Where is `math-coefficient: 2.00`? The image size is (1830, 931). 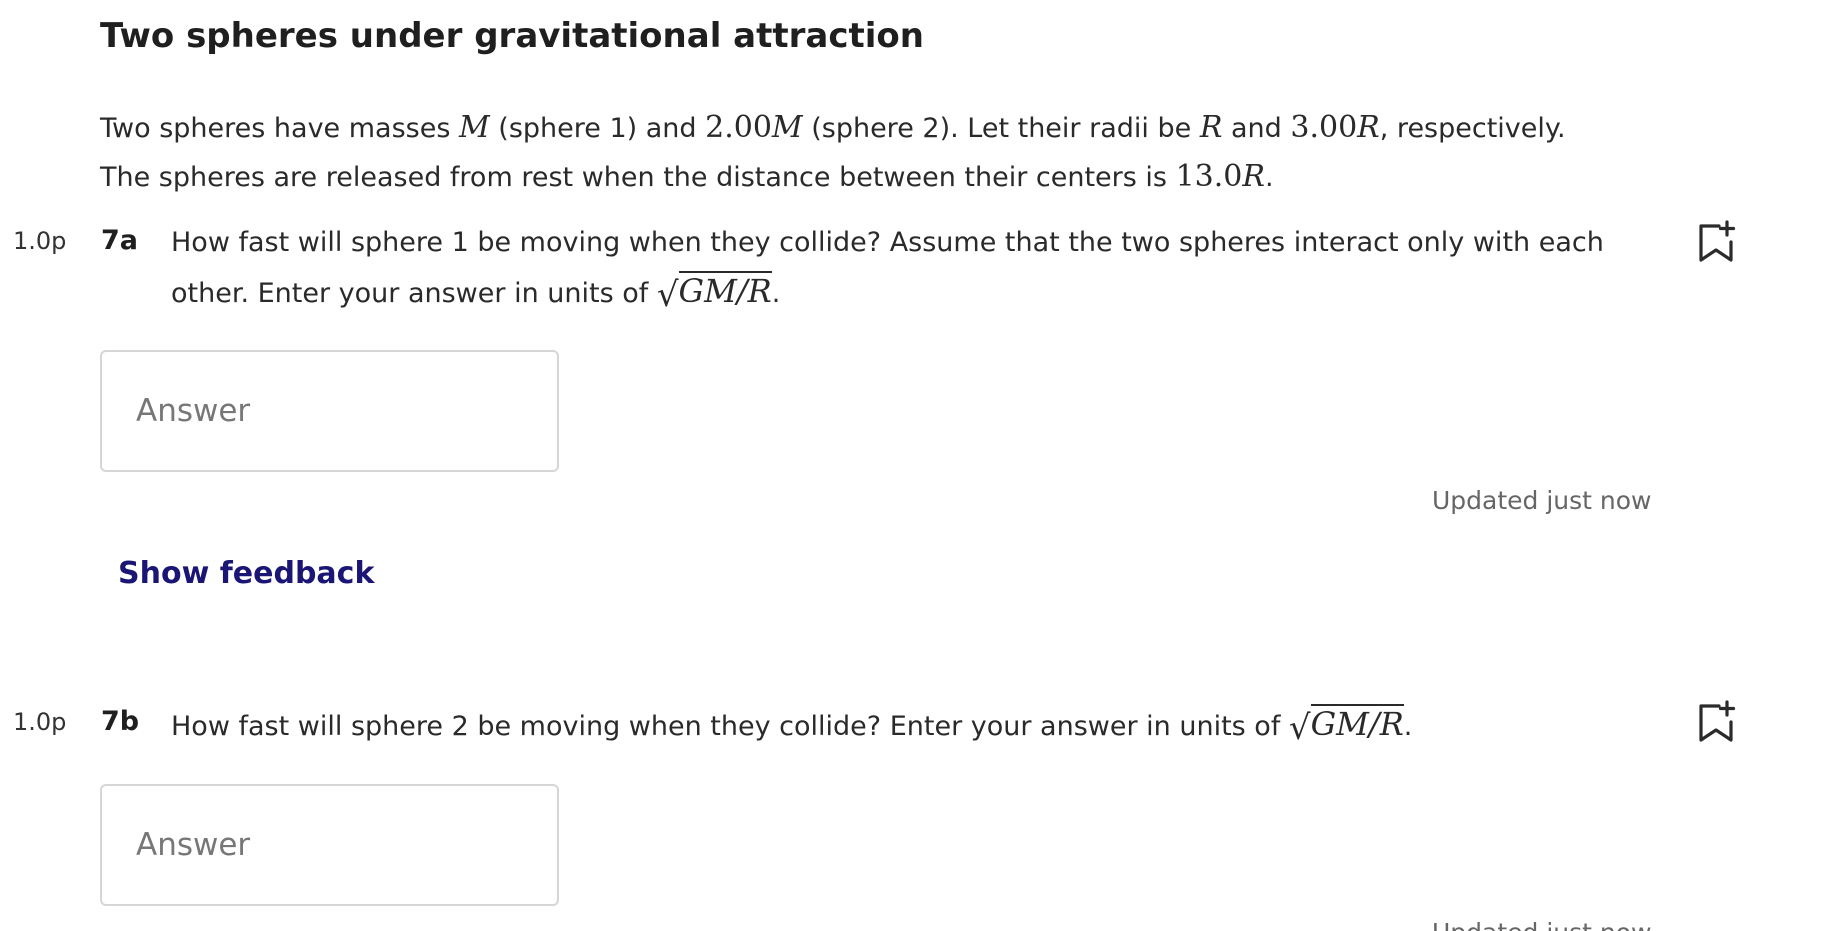
math-coefficient: 2.00 is located at coordinates (738, 127).